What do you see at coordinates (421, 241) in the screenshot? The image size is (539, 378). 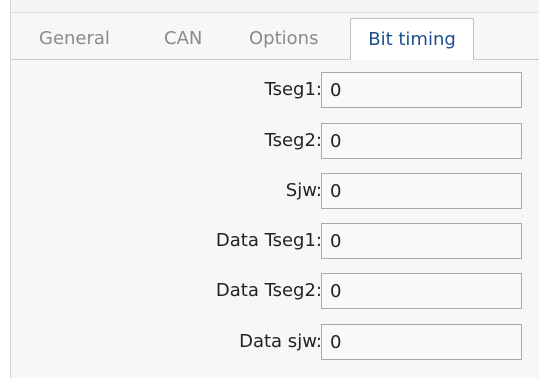 I see `data-tseg1-input` at bounding box center [421, 241].